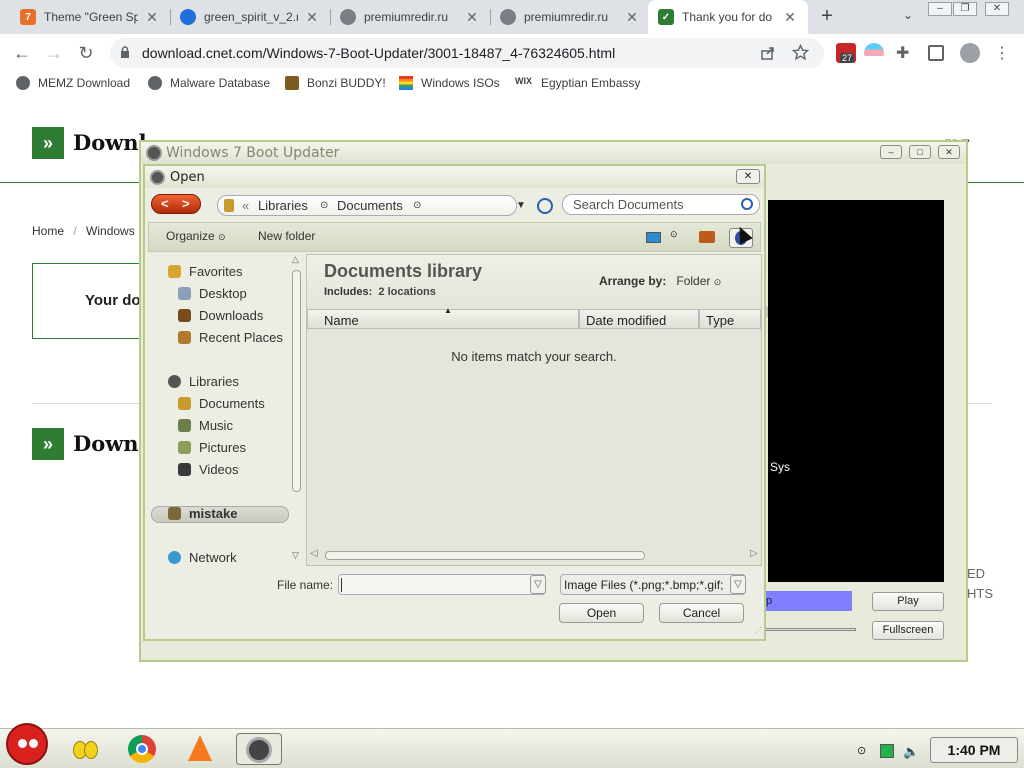 The image size is (1024, 768). I want to click on side-panel-icon, so click(936, 53).